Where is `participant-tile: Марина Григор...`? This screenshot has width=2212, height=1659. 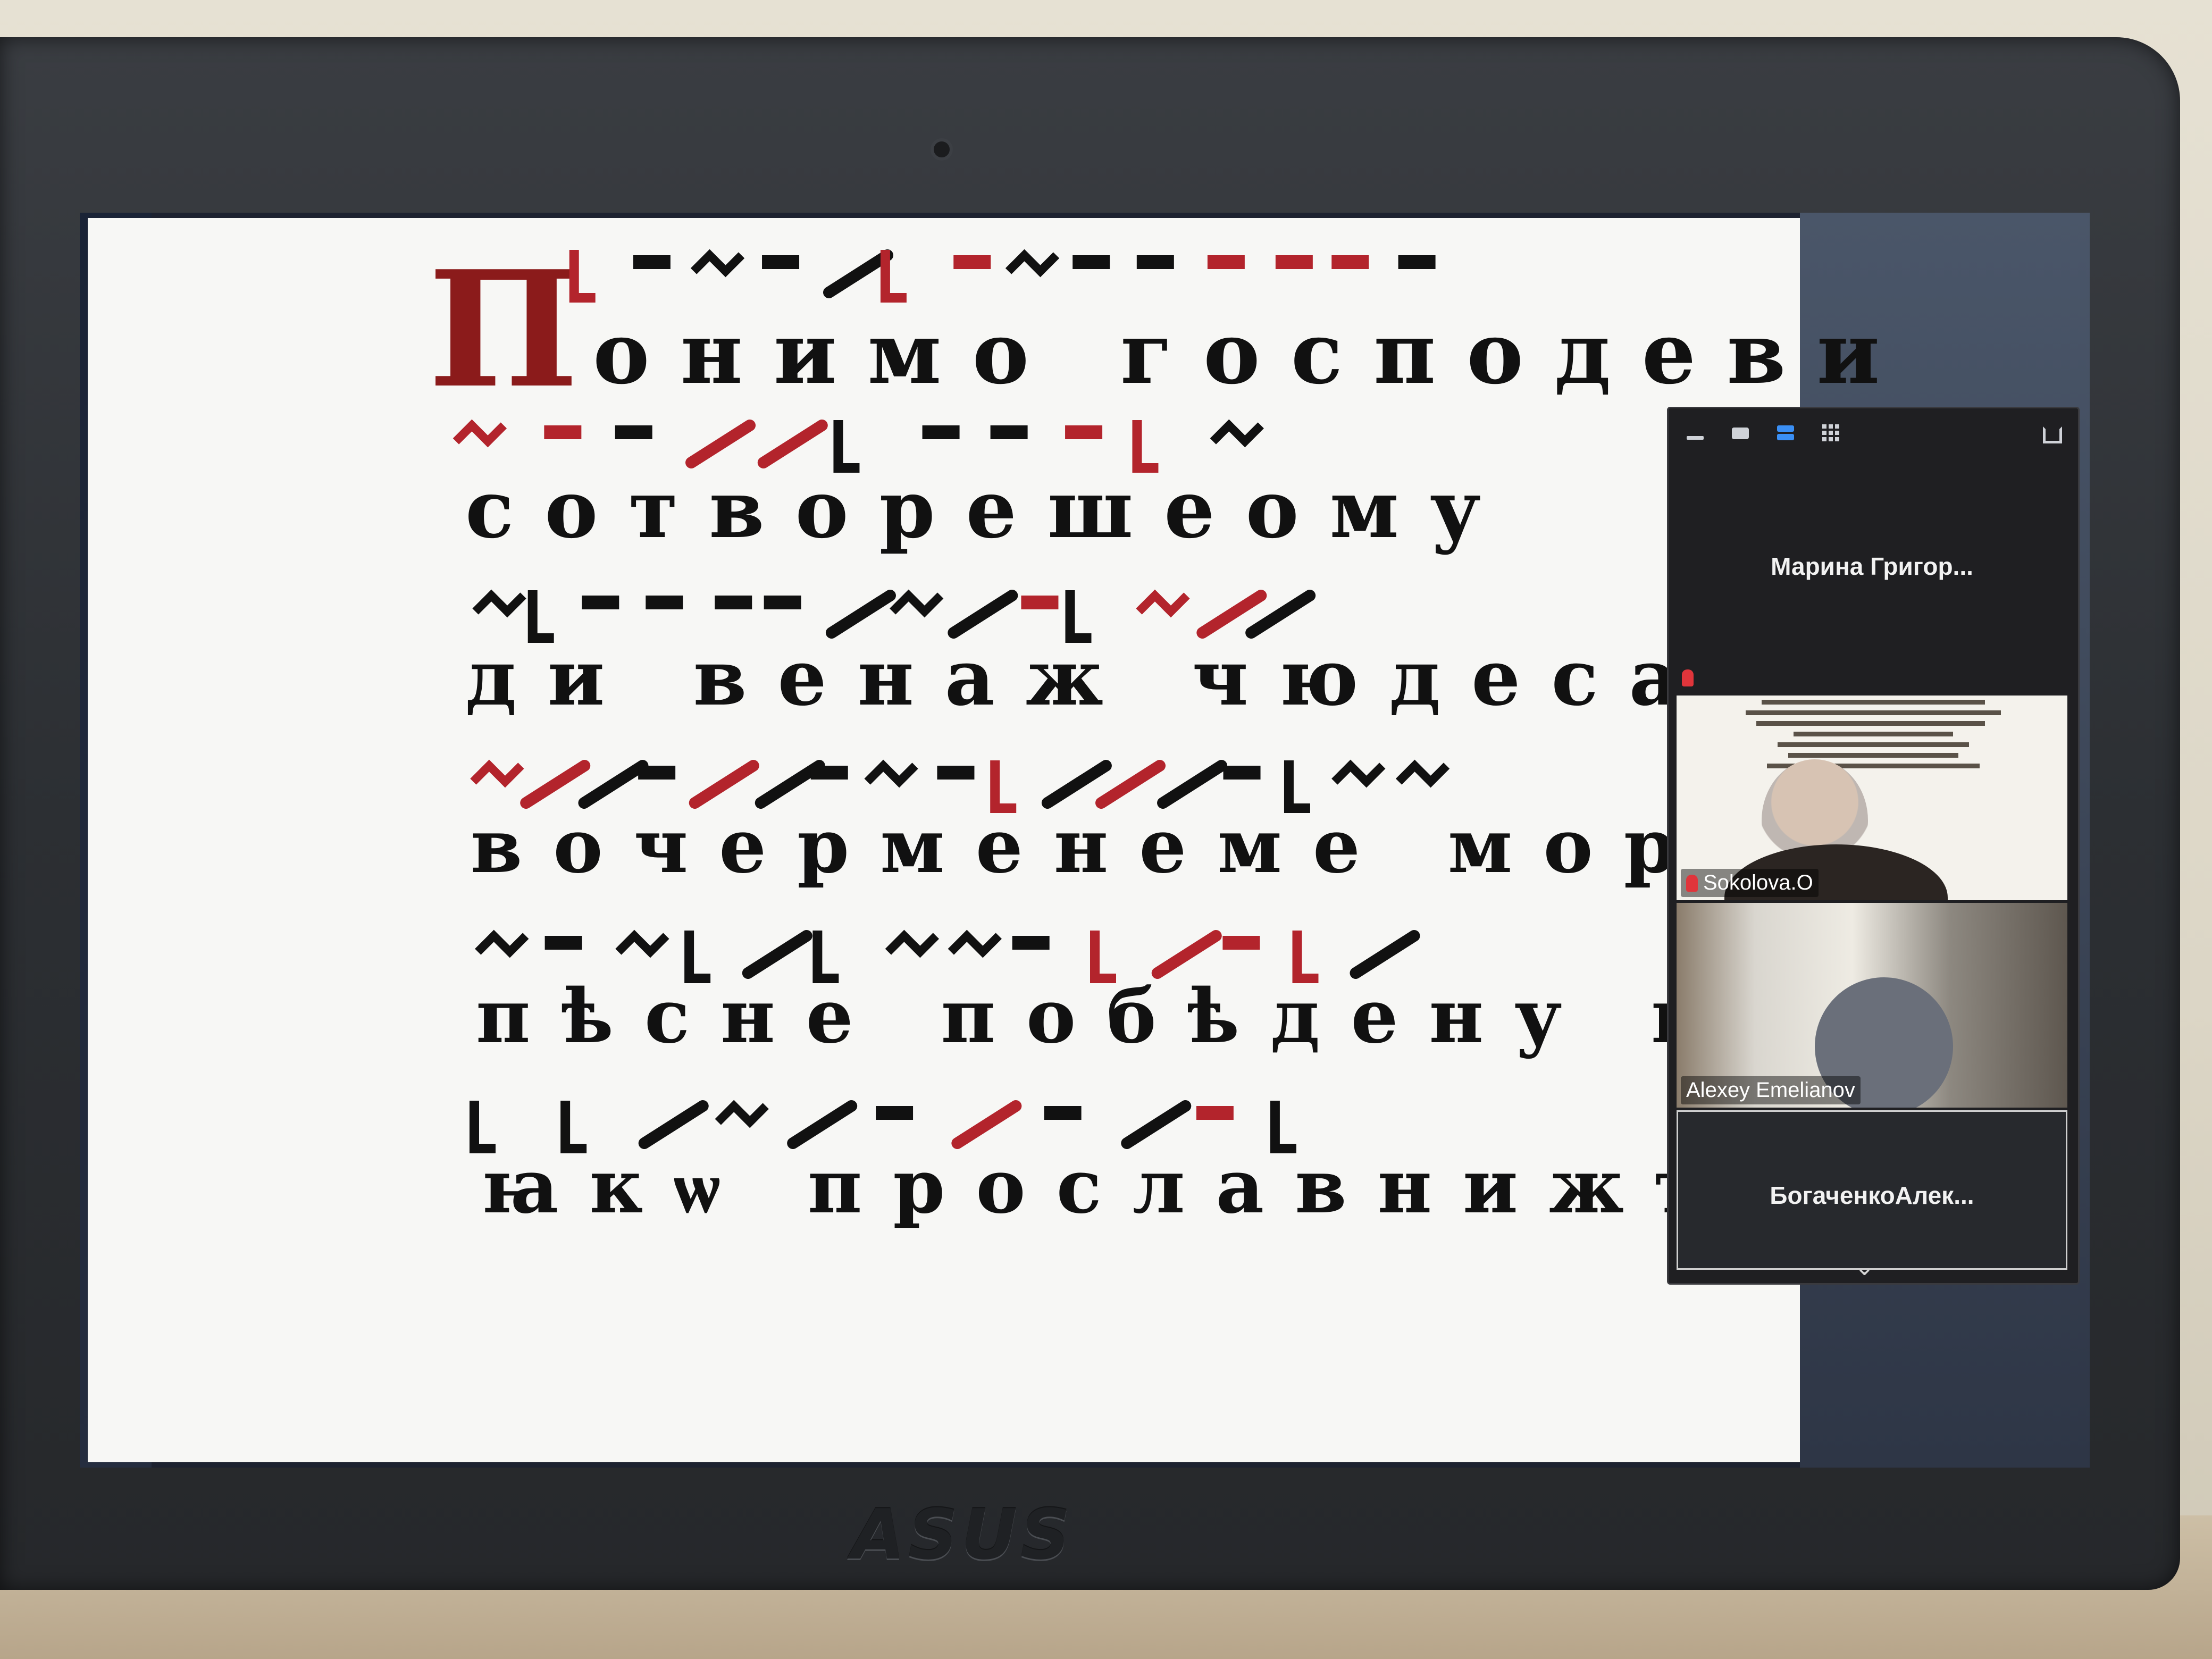 participant-tile: Марина Григор... is located at coordinates (1872, 576).